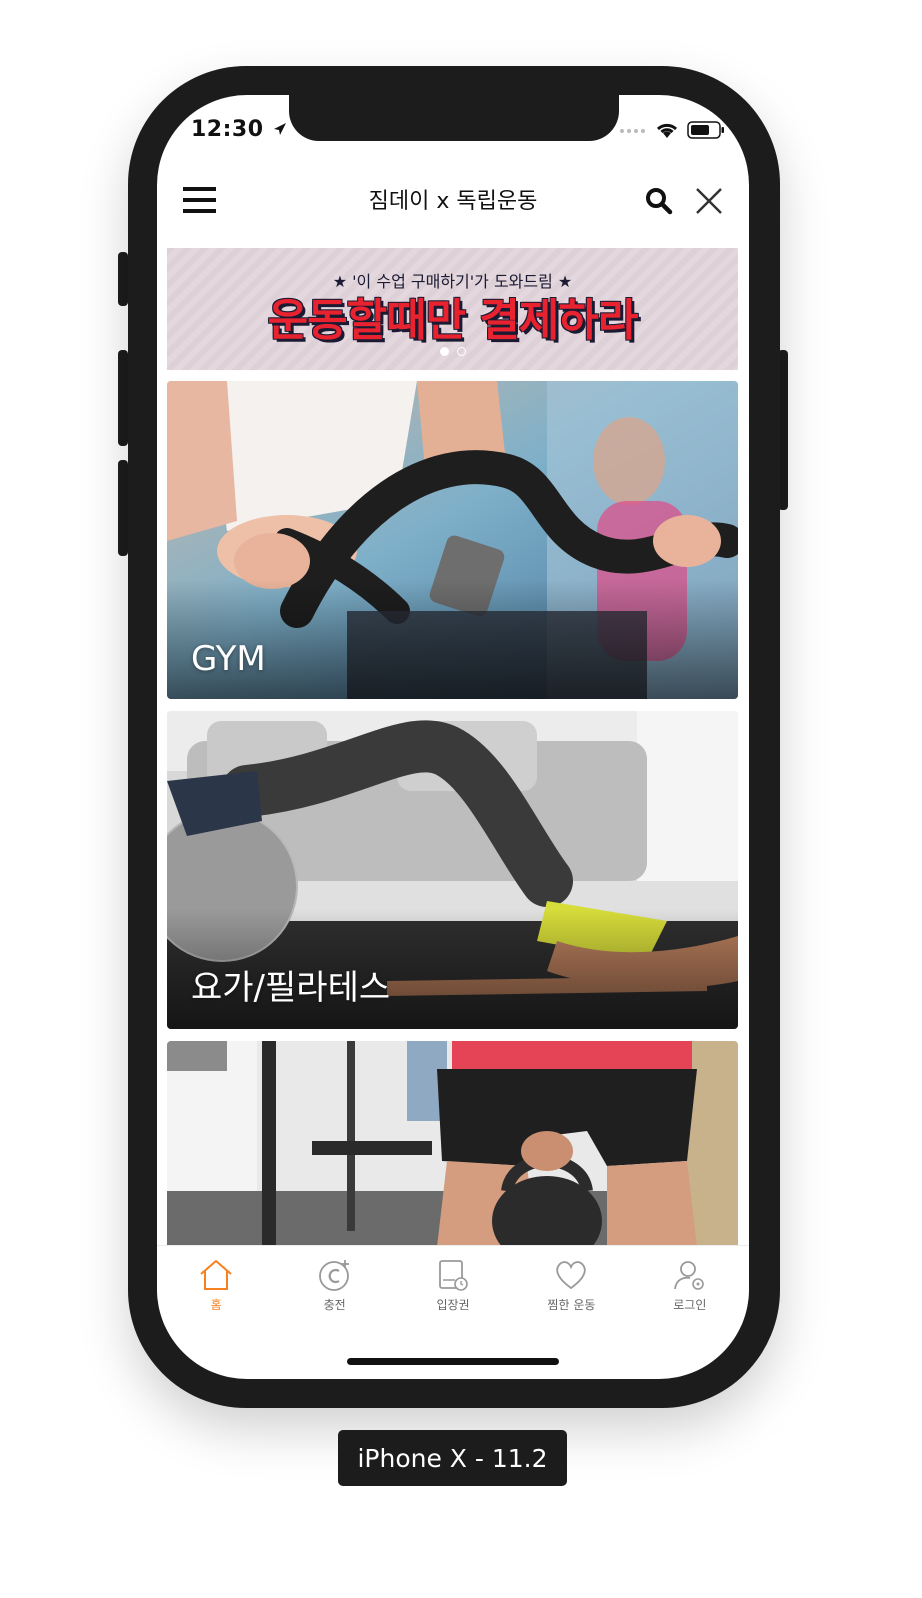 The image size is (922, 1598). Describe the element at coordinates (453, 320) in the screenshot. I see `banner-headline: 운동할때만 결제하라` at that location.